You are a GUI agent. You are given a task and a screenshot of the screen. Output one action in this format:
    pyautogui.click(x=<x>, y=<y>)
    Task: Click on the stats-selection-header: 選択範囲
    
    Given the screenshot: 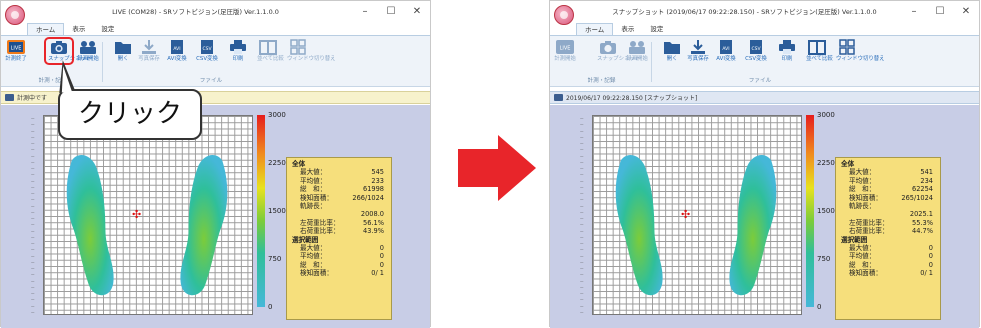 What is the action you would take?
    pyautogui.click(x=854, y=239)
    